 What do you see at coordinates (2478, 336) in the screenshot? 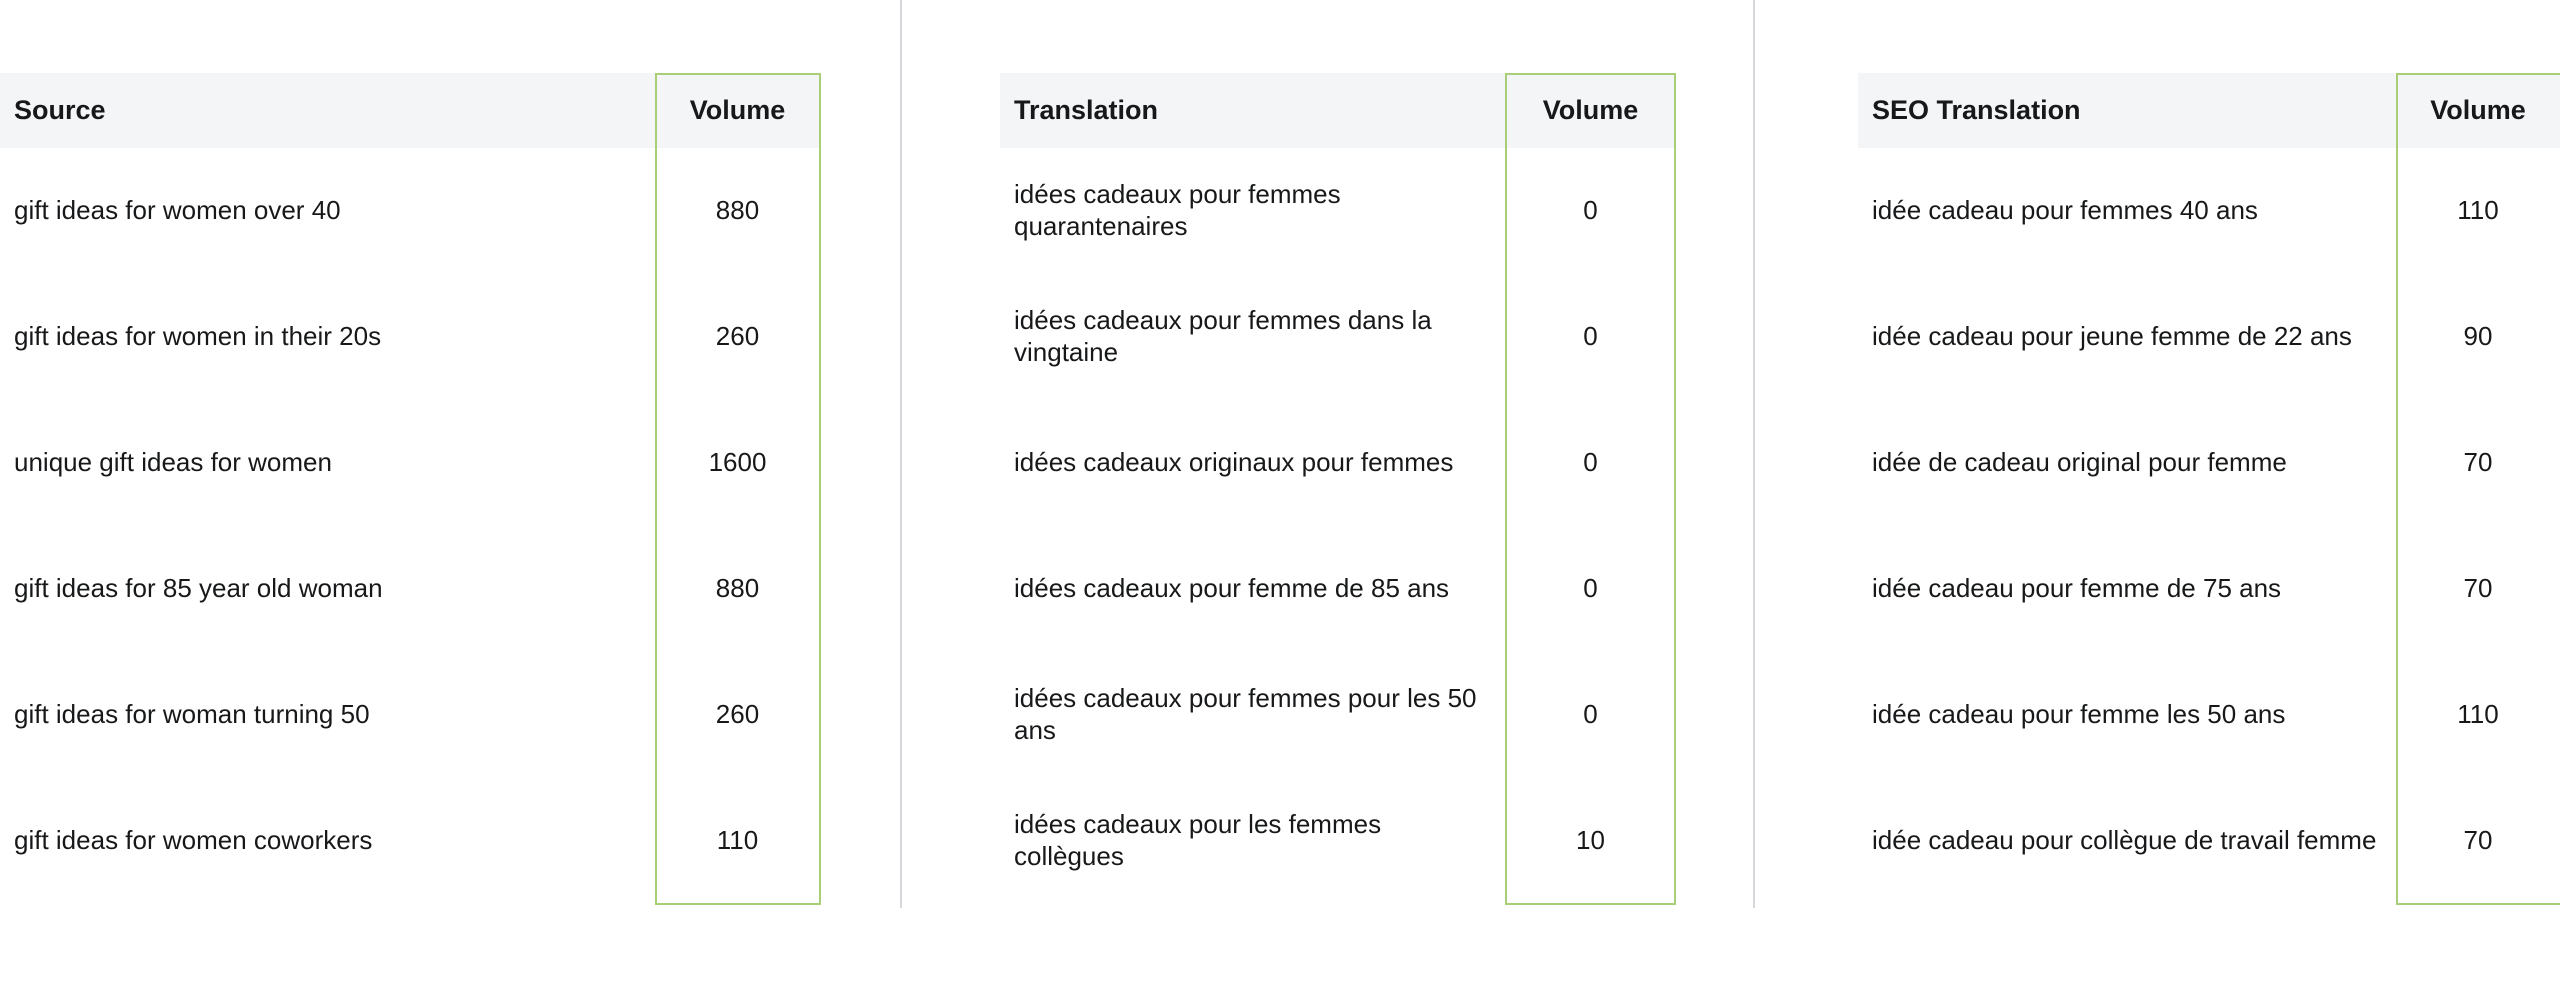
I see `seo-translation-volume: 90` at bounding box center [2478, 336].